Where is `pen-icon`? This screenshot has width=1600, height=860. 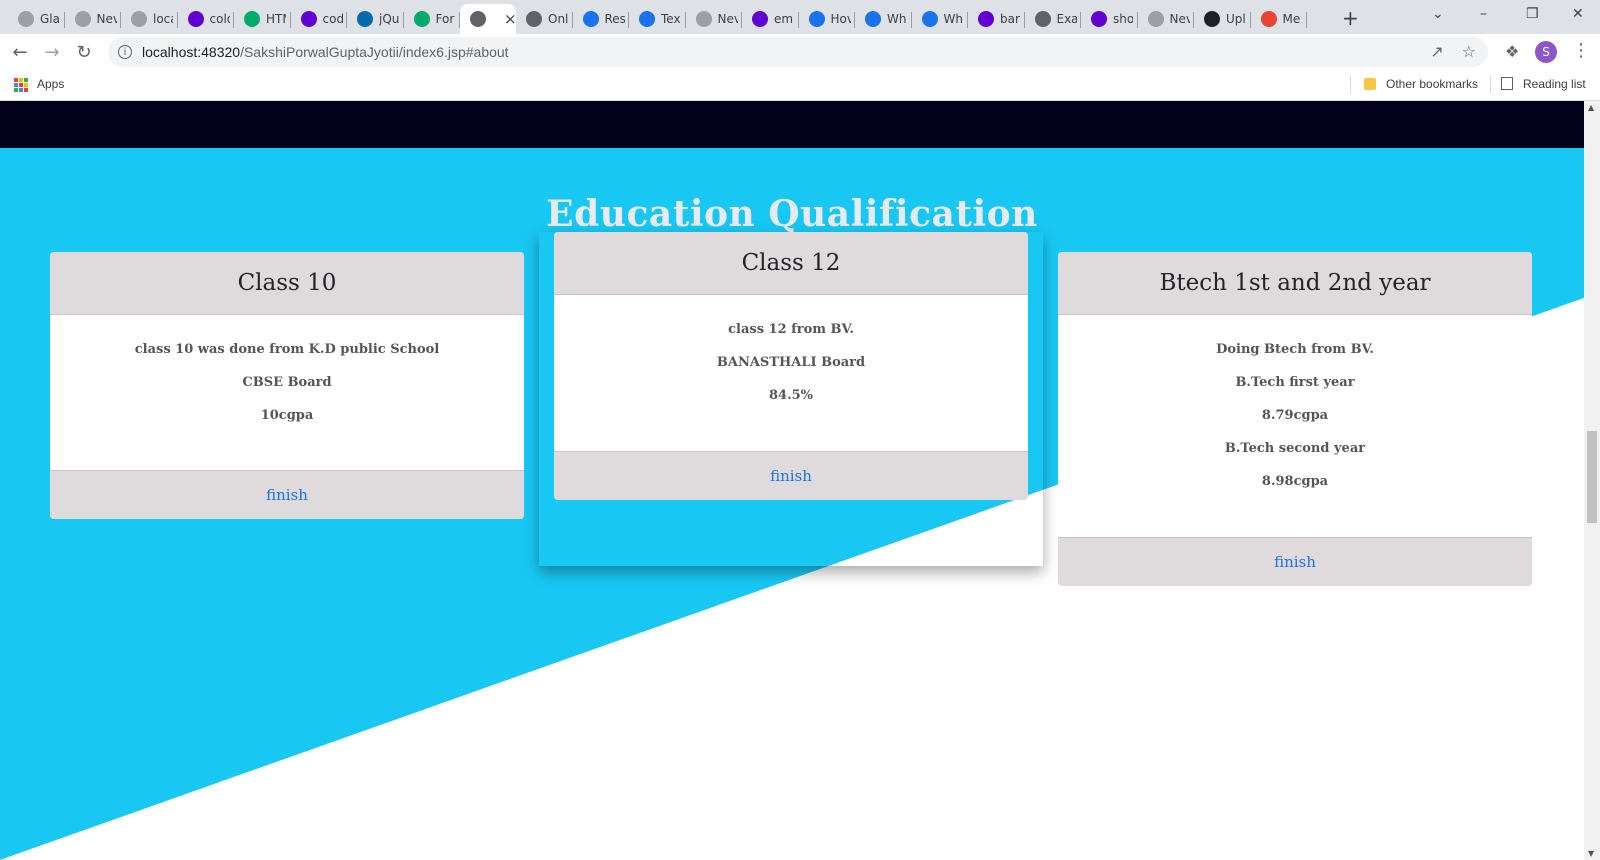
pen-icon is located at coordinates (534, 19).